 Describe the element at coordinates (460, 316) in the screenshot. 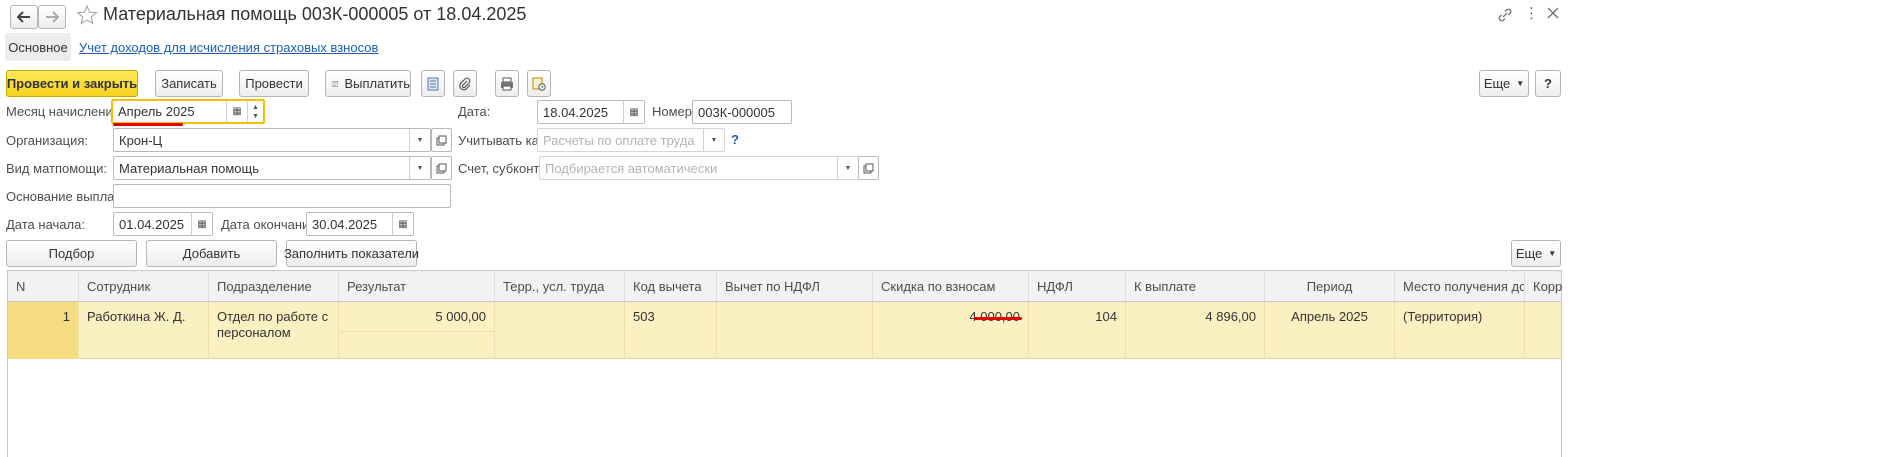

I see `row-result-value: 5 000,00` at that location.